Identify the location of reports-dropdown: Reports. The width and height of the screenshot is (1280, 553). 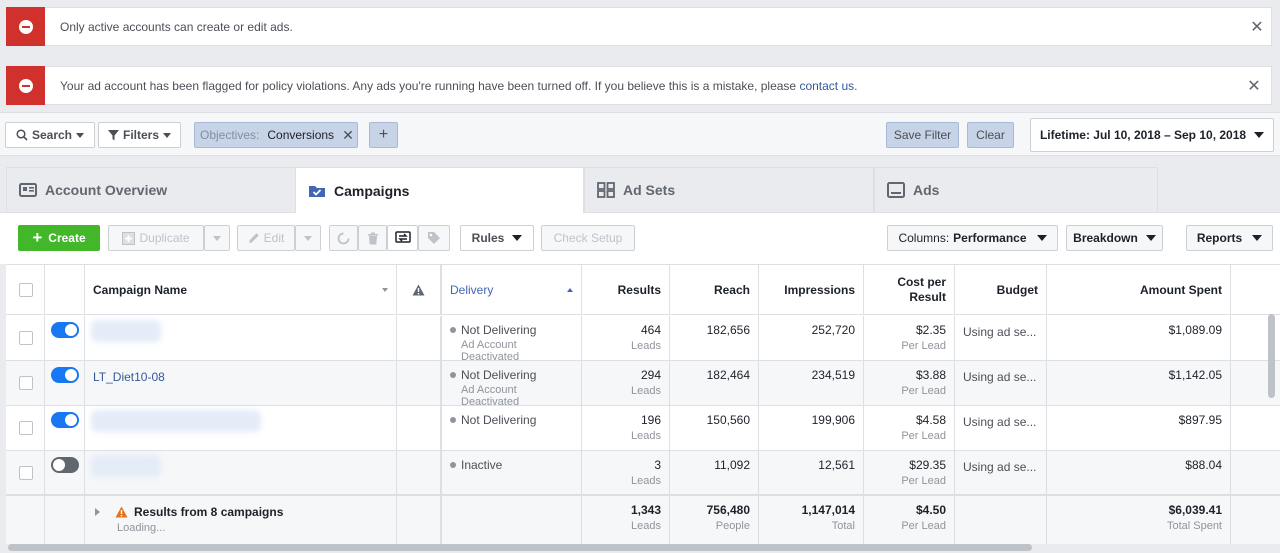
(1229, 238).